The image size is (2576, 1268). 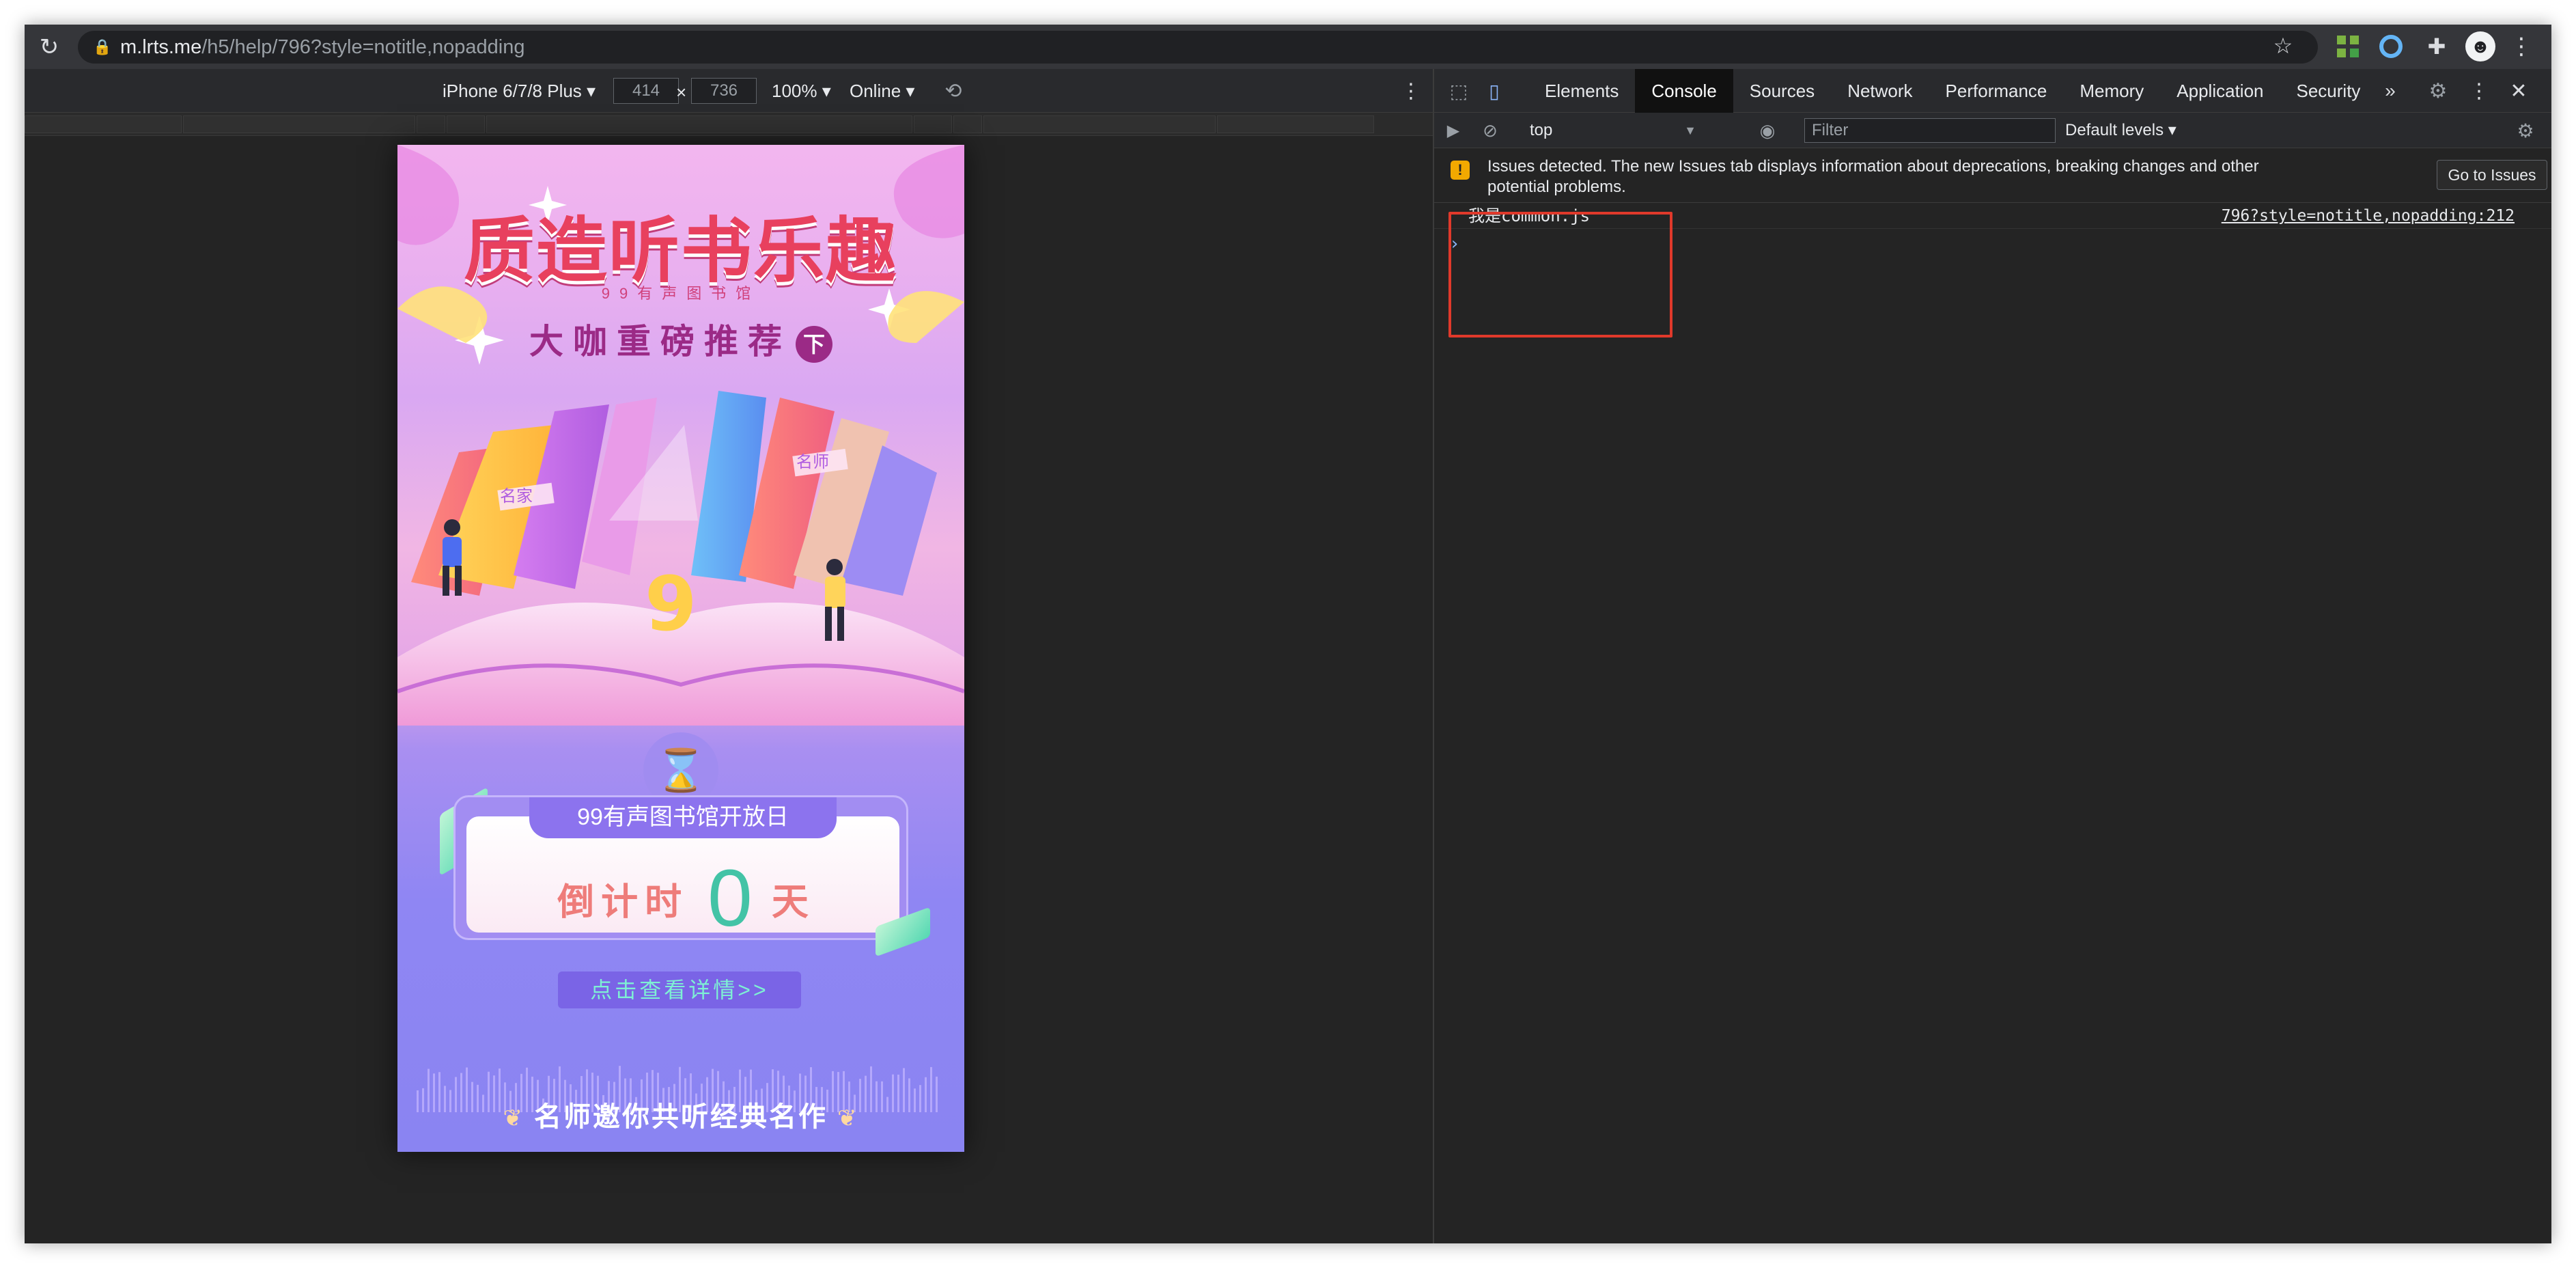 I want to click on lock-icon: 🔒, so click(x=102, y=47).